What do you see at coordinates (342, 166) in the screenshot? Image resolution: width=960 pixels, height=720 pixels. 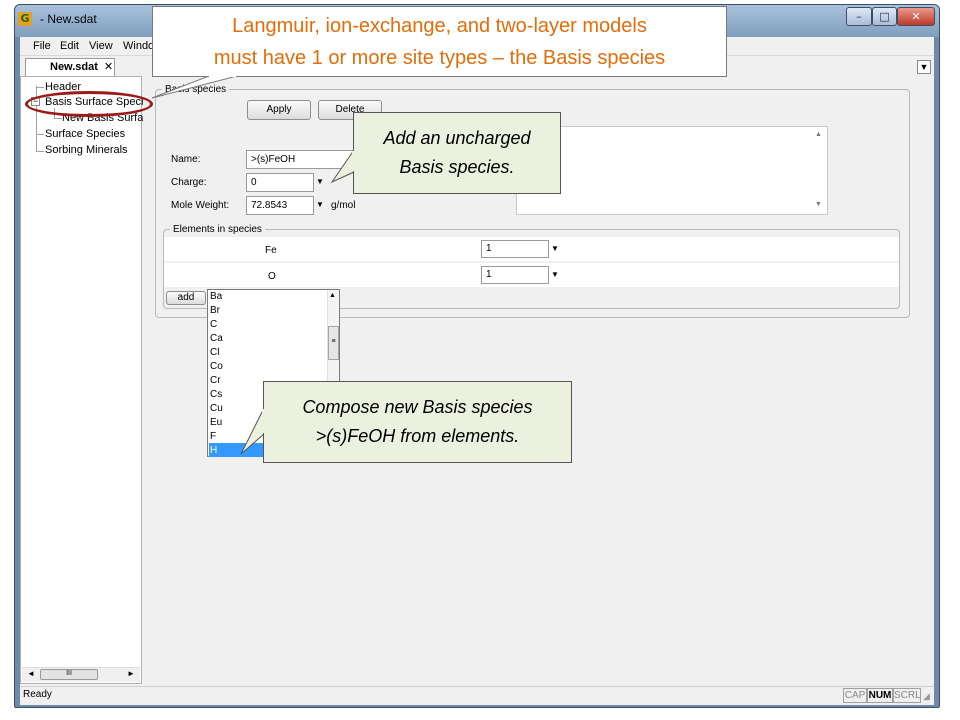 I see `uncharged-callout-pointer` at bounding box center [342, 166].